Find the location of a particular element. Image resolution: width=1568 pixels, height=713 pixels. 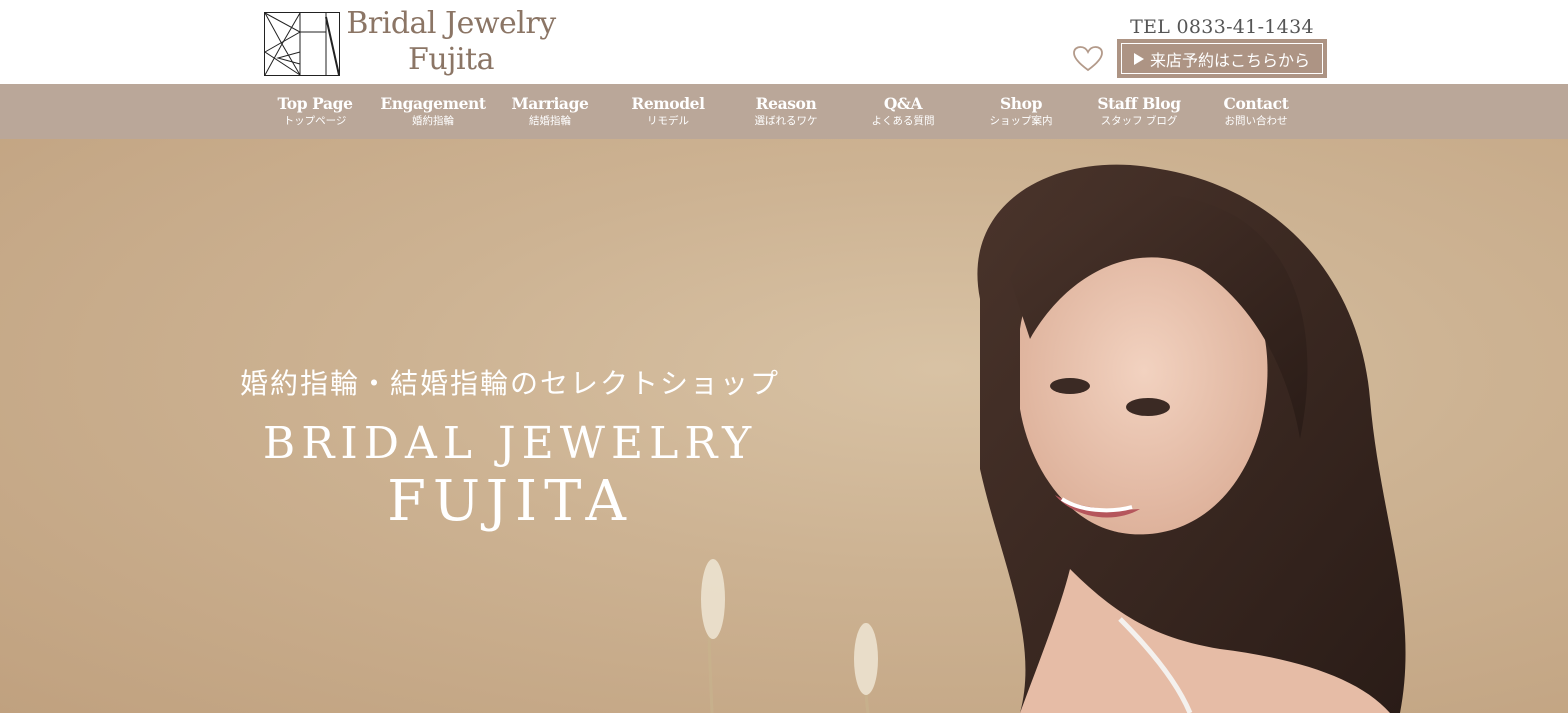

logo-line1: Bridal Jewelry is located at coordinates (451, 23).